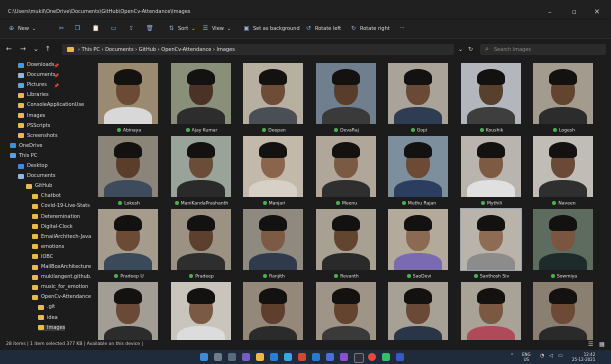 The image size is (611, 364). Describe the element at coordinates (419, 245) in the screenshot. I see `file-thumbnail-item: SaoDevi` at that location.